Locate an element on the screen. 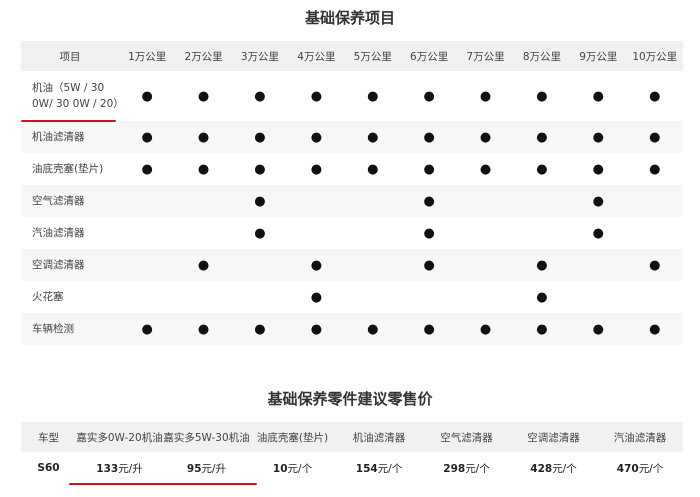 The height and width of the screenshot is (497, 700). schedule-header-col: 9万公里 is located at coordinates (598, 56).